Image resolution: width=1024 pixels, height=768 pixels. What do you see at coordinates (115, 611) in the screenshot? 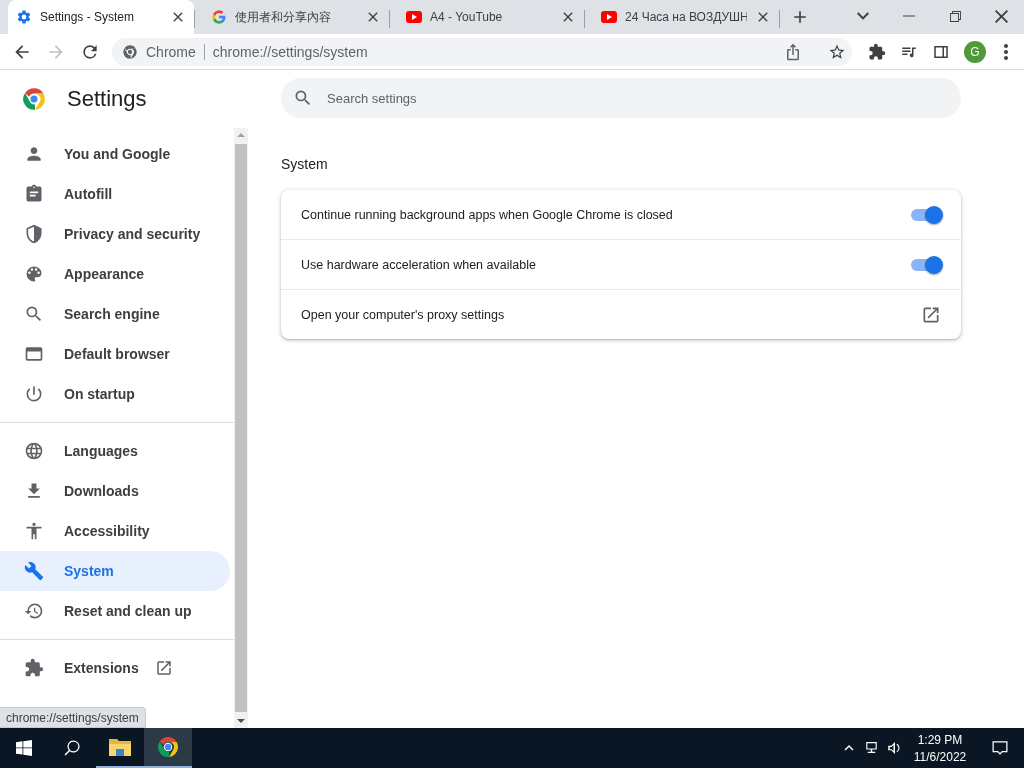
I see `sidebar-item: Reset and clean up` at bounding box center [115, 611].